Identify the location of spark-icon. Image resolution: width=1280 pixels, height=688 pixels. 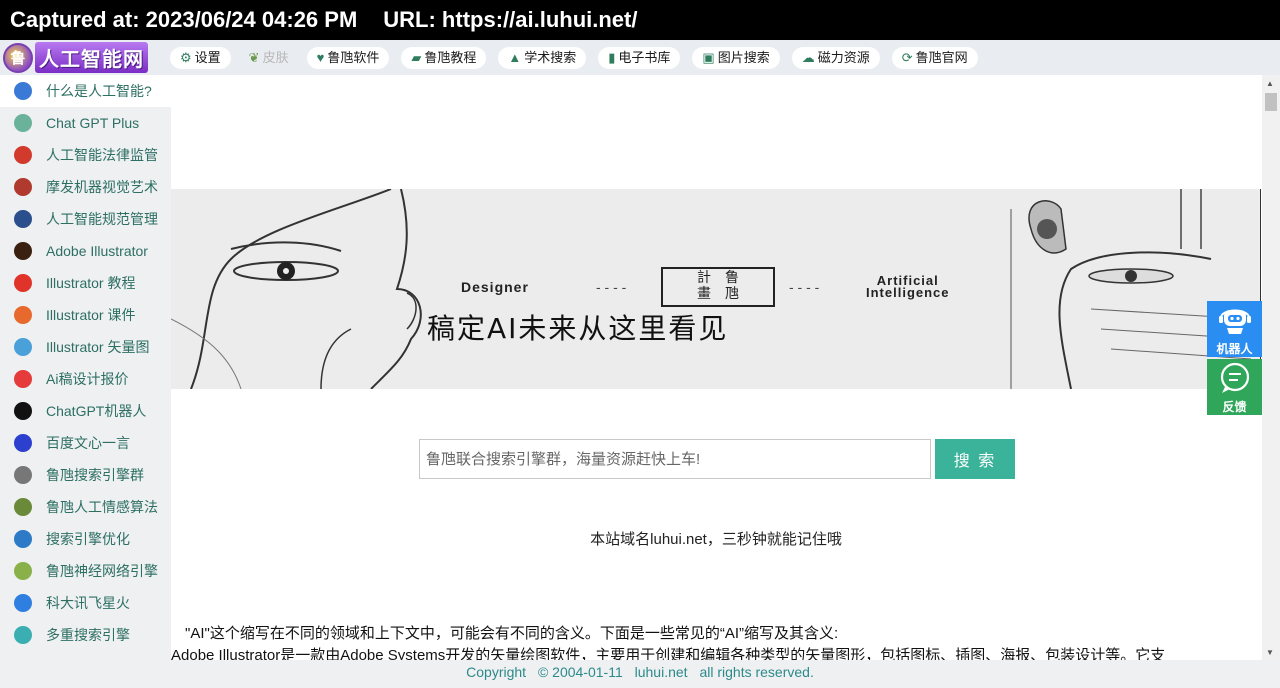
(23, 603).